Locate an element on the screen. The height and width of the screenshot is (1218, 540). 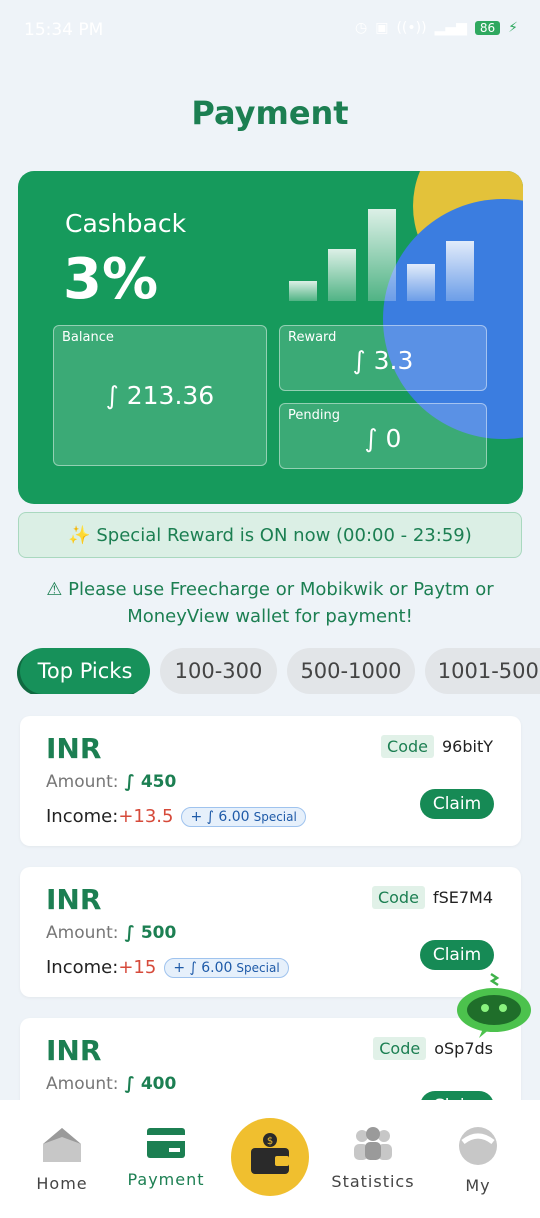
cashback-value: 3% is located at coordinates (111, 279).